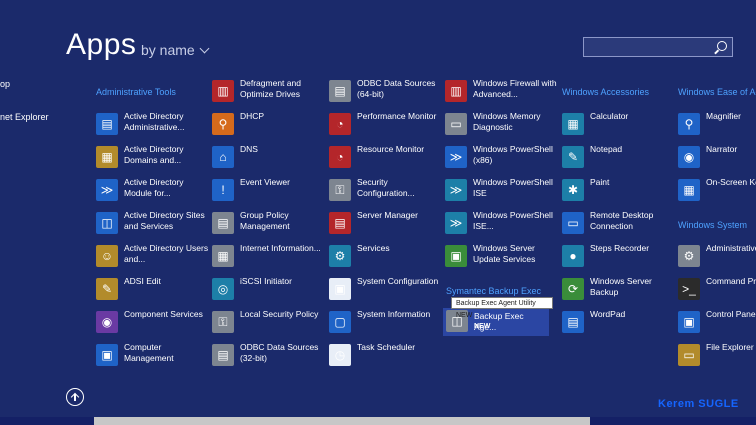 This screenshot has width=756, height=425. I want to click on group-header-windows-ease: Windows Ease of Acce, so click(717, 92).